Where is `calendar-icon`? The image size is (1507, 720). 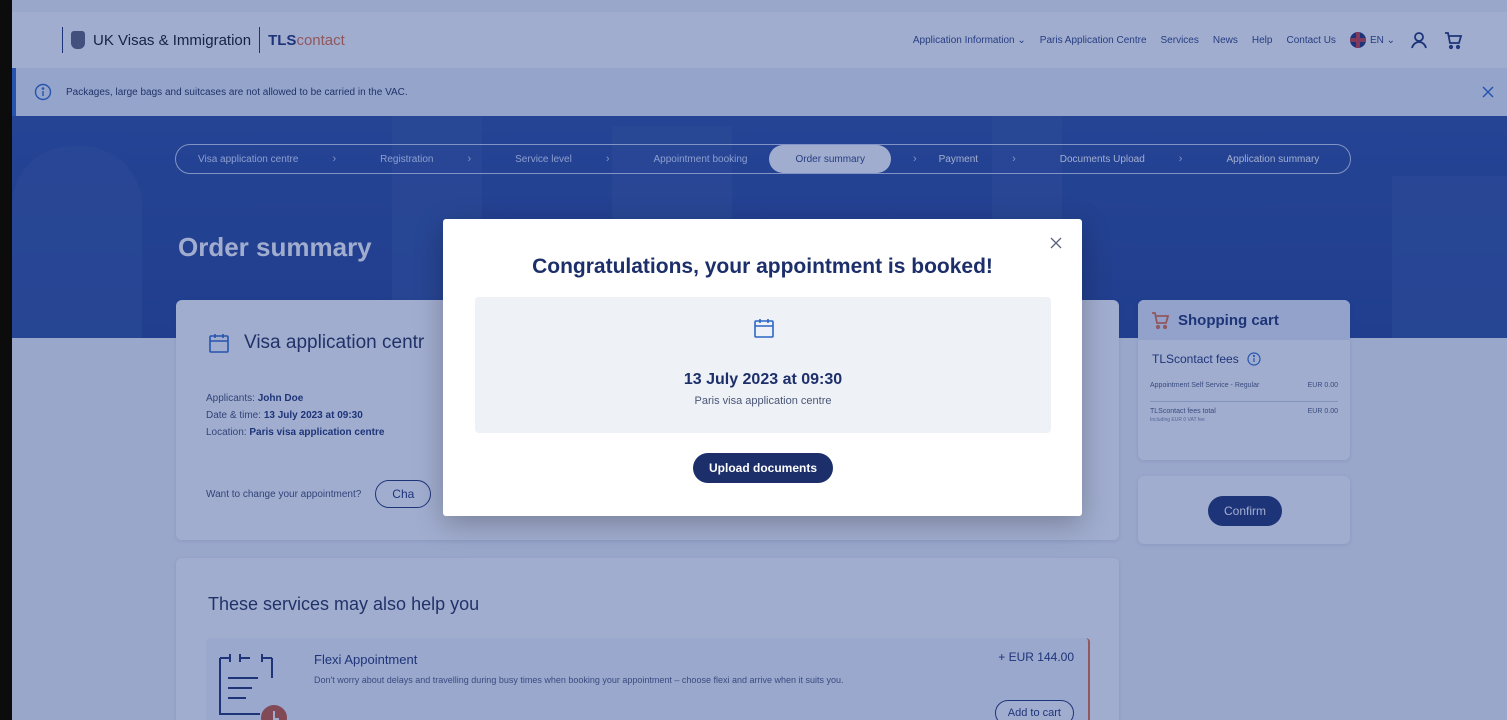
calendar-icon is located at coordinates (764, 328).